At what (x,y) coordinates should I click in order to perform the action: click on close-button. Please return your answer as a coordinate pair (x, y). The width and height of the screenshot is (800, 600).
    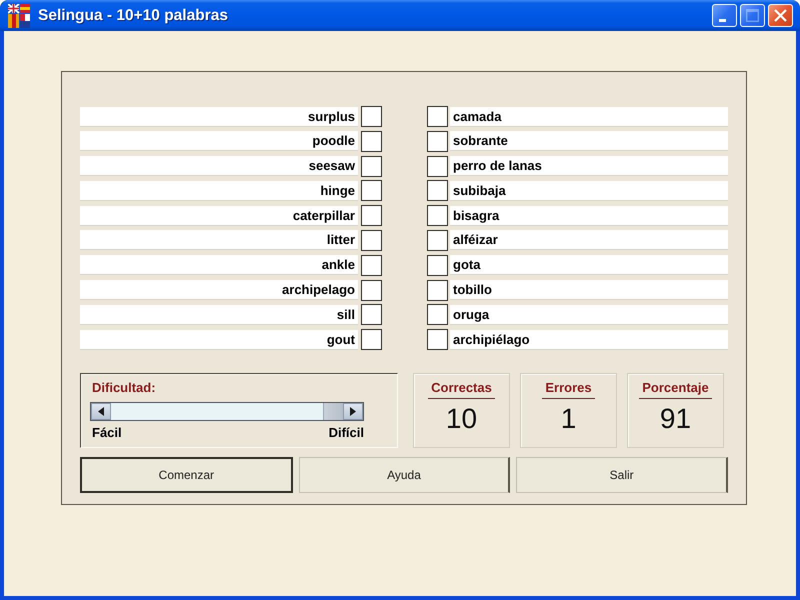
    Looking at the image, I should click on (780, 15).